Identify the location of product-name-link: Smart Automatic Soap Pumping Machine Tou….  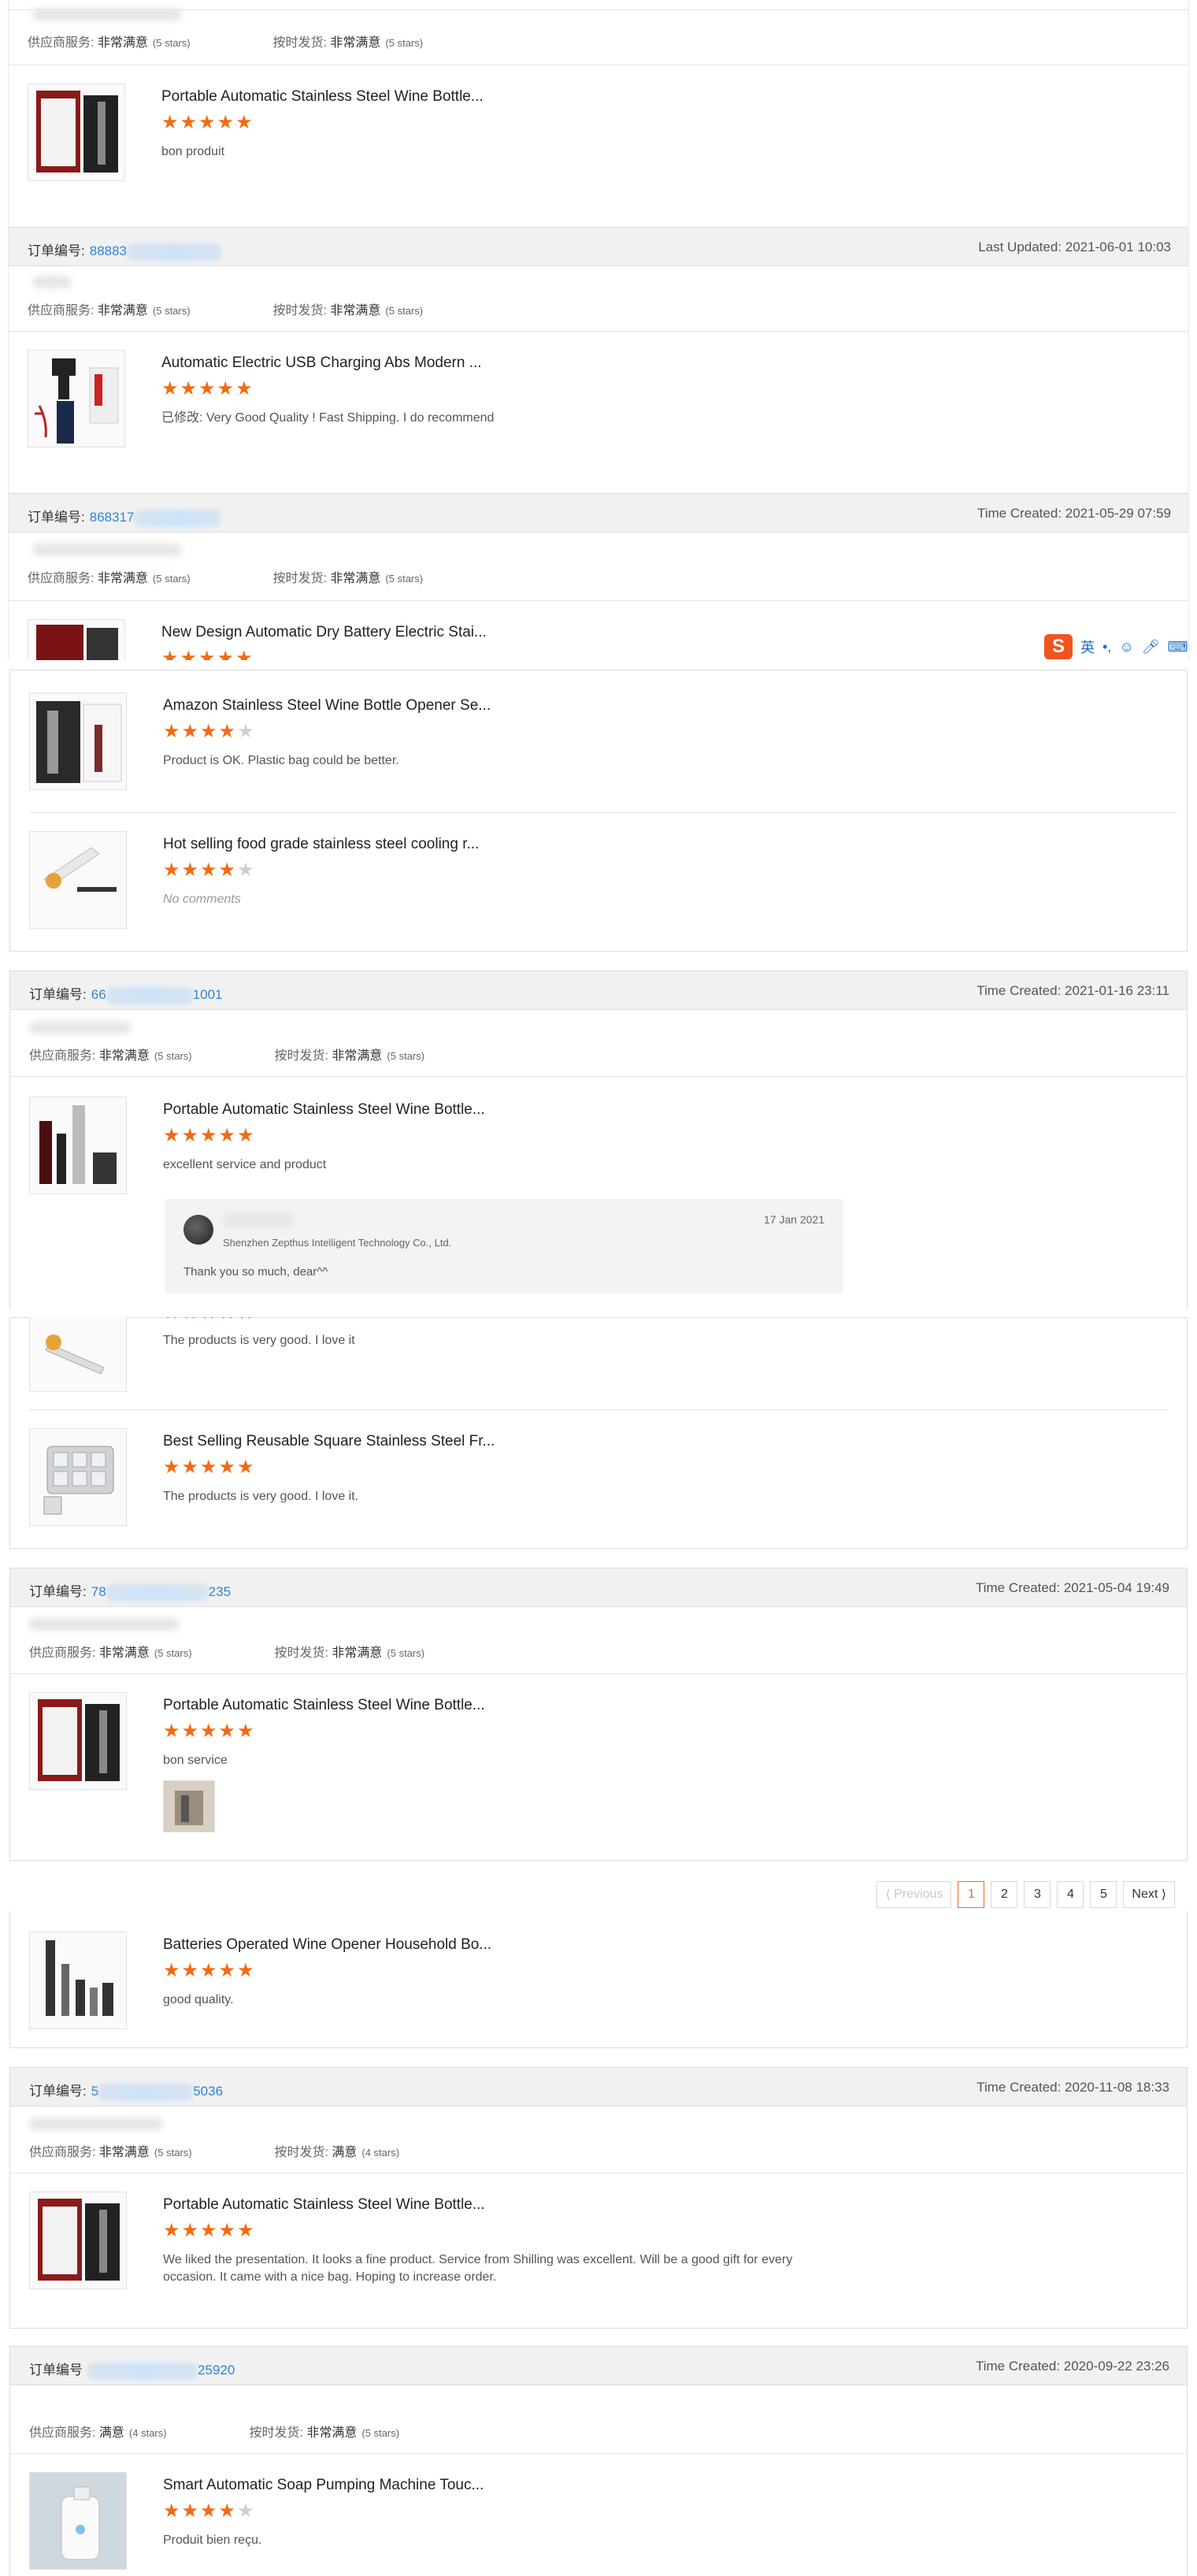
(323, 2485).